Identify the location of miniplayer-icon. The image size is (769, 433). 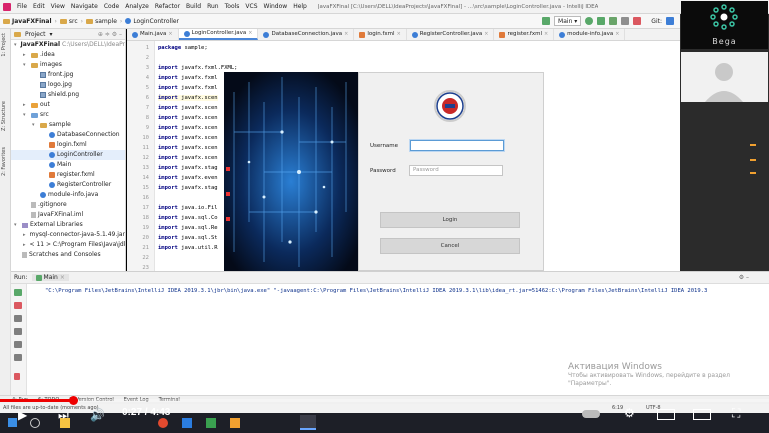
(666, 414).